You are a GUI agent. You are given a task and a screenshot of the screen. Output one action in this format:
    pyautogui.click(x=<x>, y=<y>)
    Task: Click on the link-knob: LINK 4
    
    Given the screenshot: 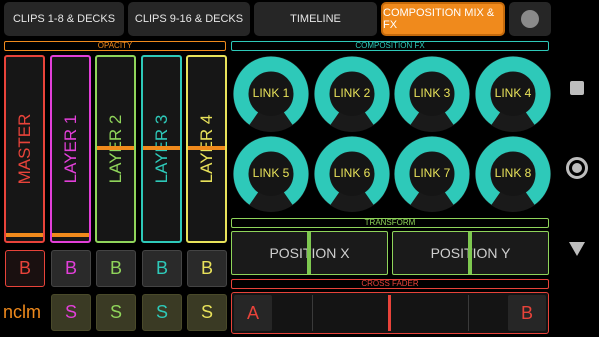 What is the action you would take?
    pyautogui.click(x=513, y=94)
    